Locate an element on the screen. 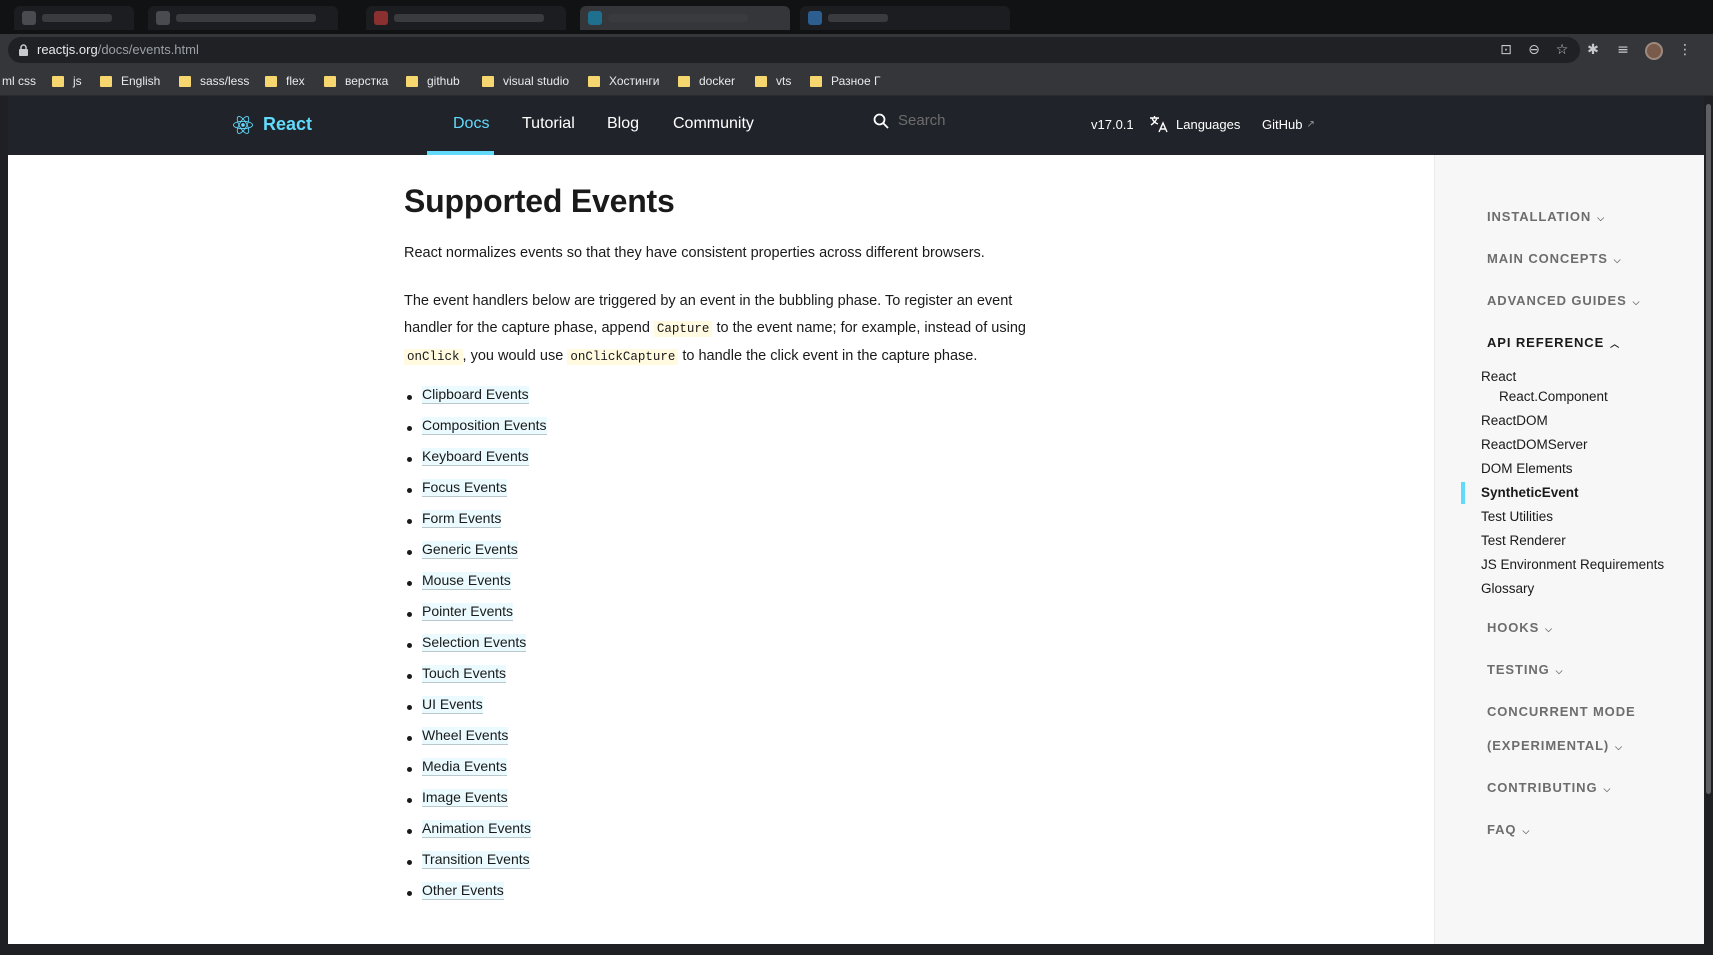  profile-avatar is located at coordinates (1654, 51).